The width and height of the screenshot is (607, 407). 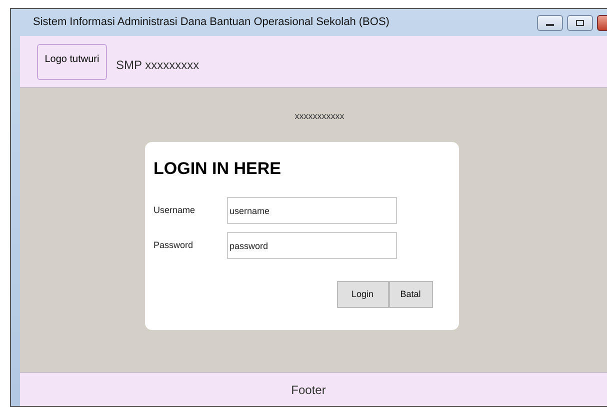 What do you see at coordinates (311, 245) in the screenshot?
I see `text-field: password` at bounding box center [311, 245].